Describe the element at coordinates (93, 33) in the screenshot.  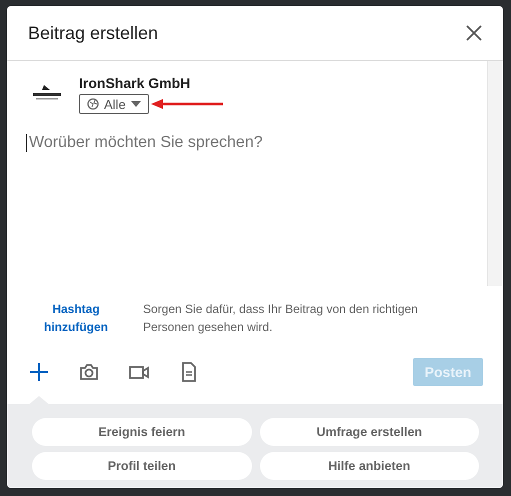
I see `dialog-title: Beitrag erstellen` at that location.